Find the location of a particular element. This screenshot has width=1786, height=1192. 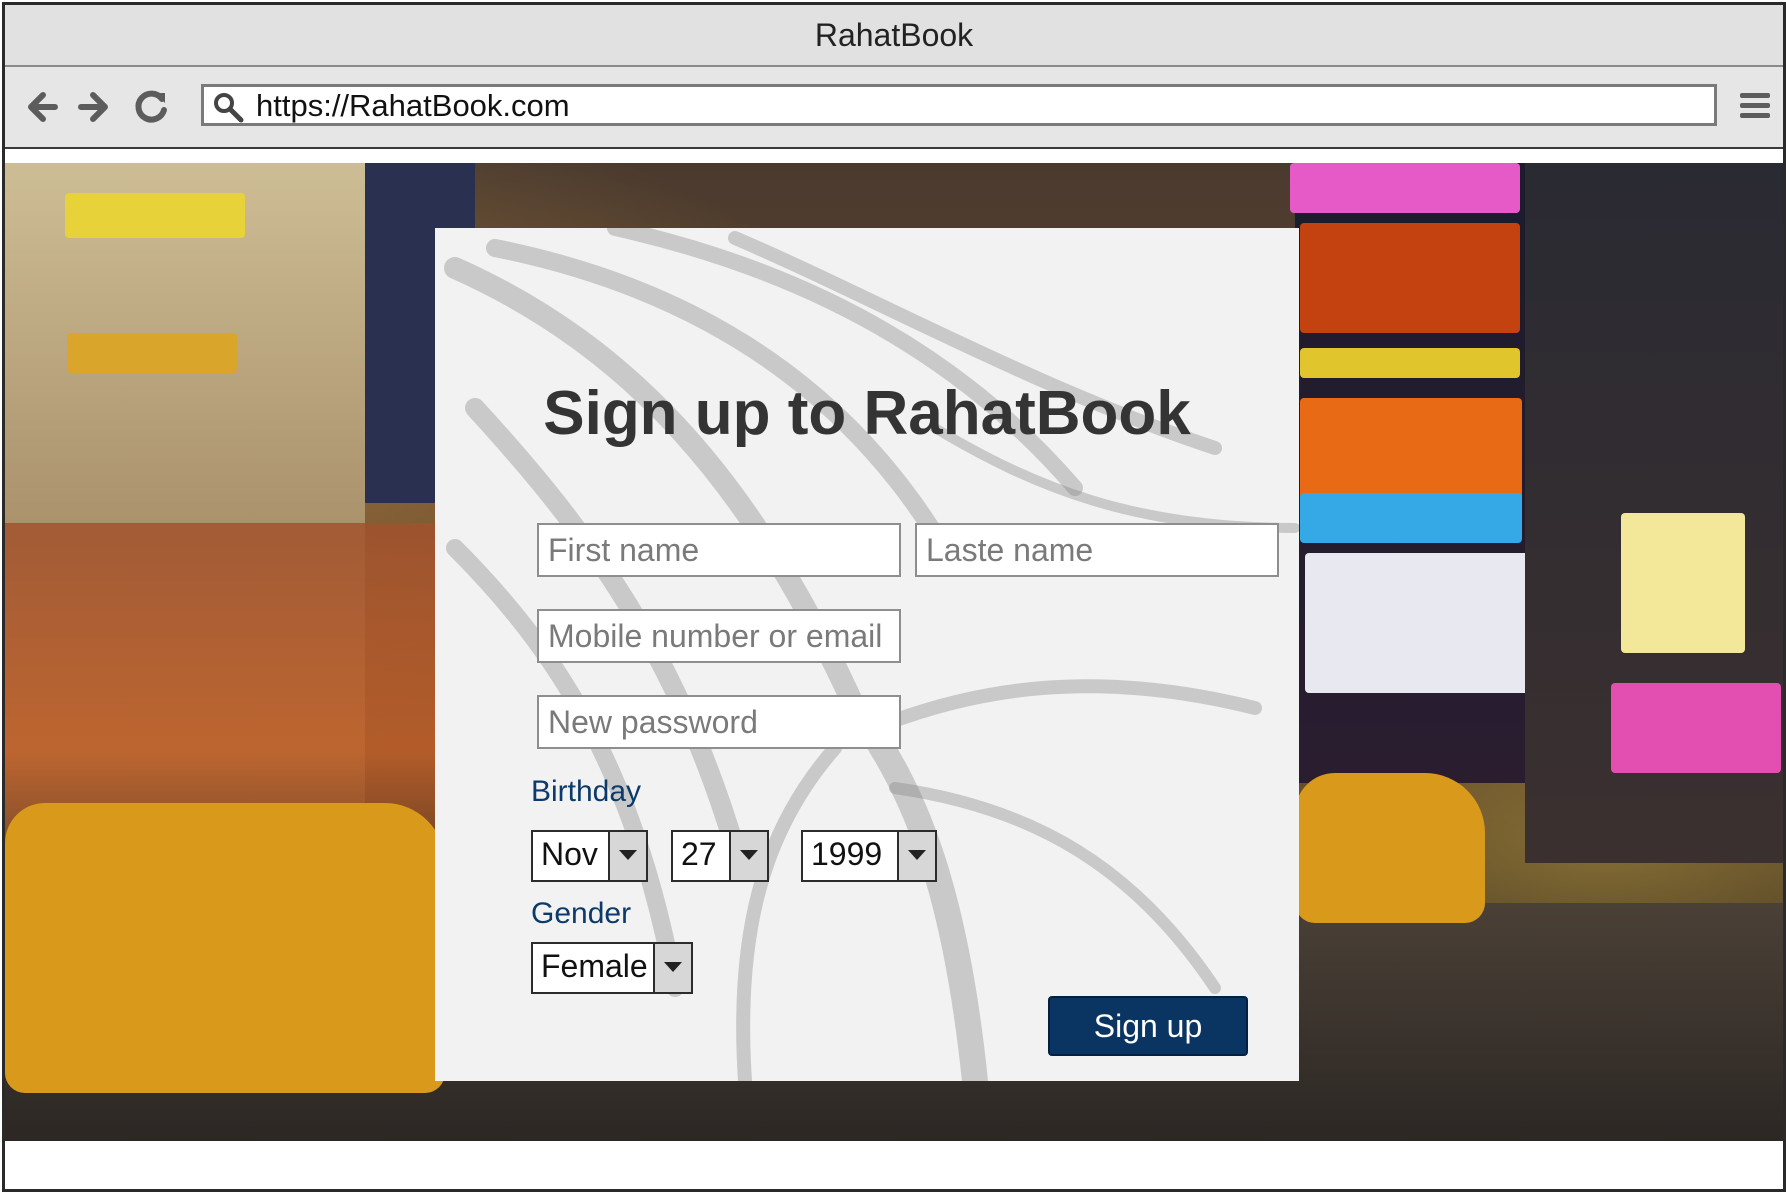

birthday-label: Birthday is located at coordinates (586, 791).